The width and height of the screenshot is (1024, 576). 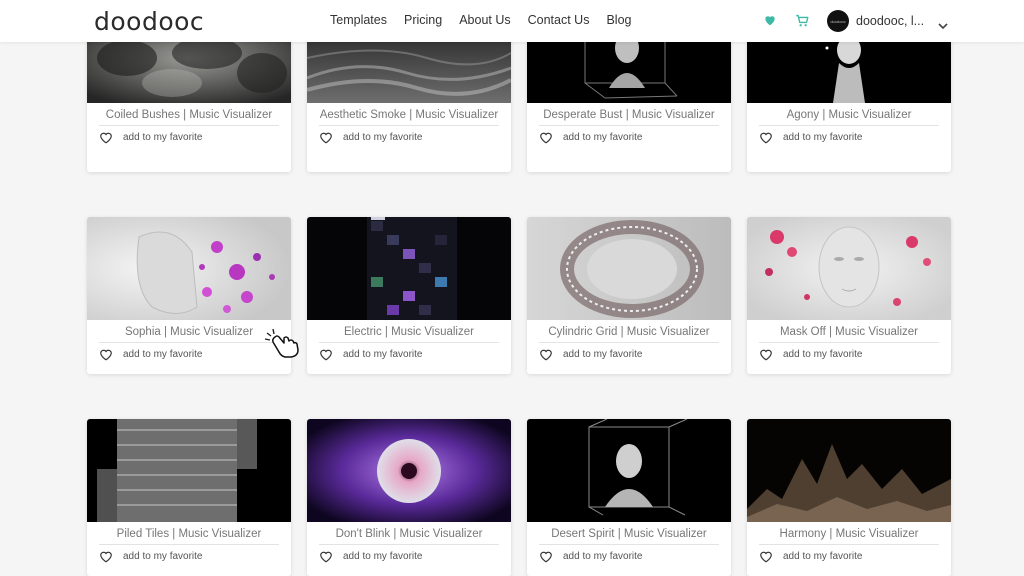 What do you see at coordinates (423, 20) in the screenshot?
I see `nav-pricing: Pricing` at bounding box center [423, 20].